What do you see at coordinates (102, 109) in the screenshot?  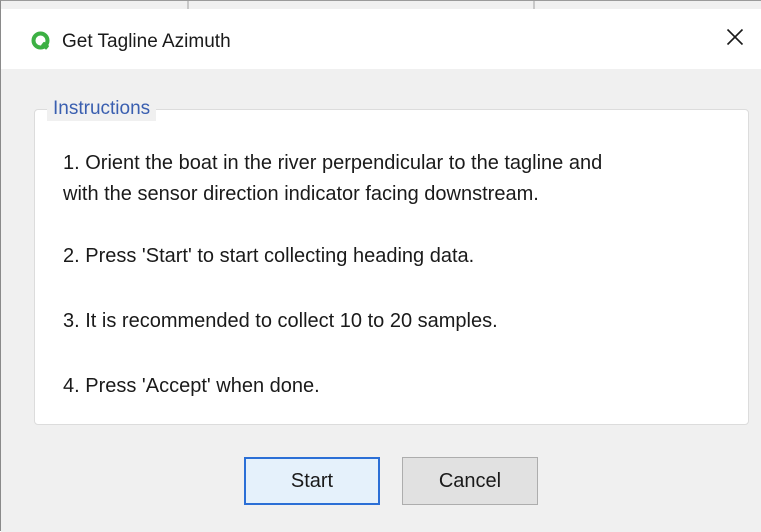 I see `instructions-legend: Instructions` at bounding box center [102, 109].